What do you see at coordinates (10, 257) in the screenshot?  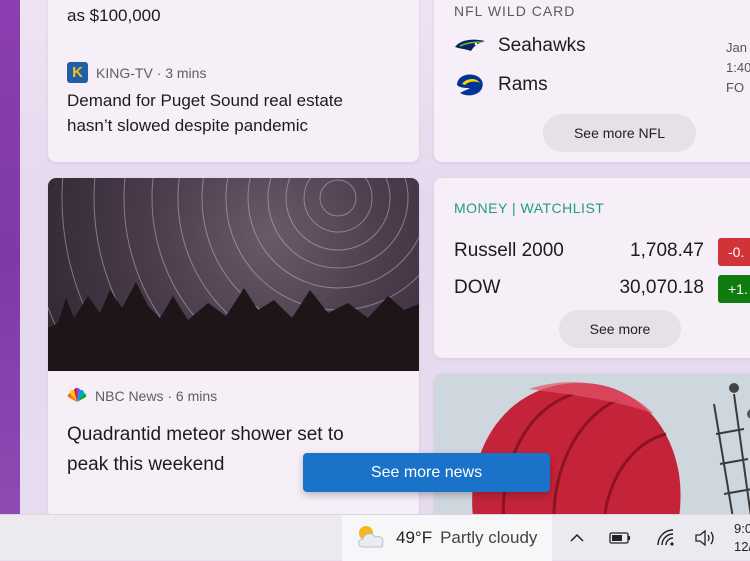 I see `desktop-edge` at bounding box center [10, 257].